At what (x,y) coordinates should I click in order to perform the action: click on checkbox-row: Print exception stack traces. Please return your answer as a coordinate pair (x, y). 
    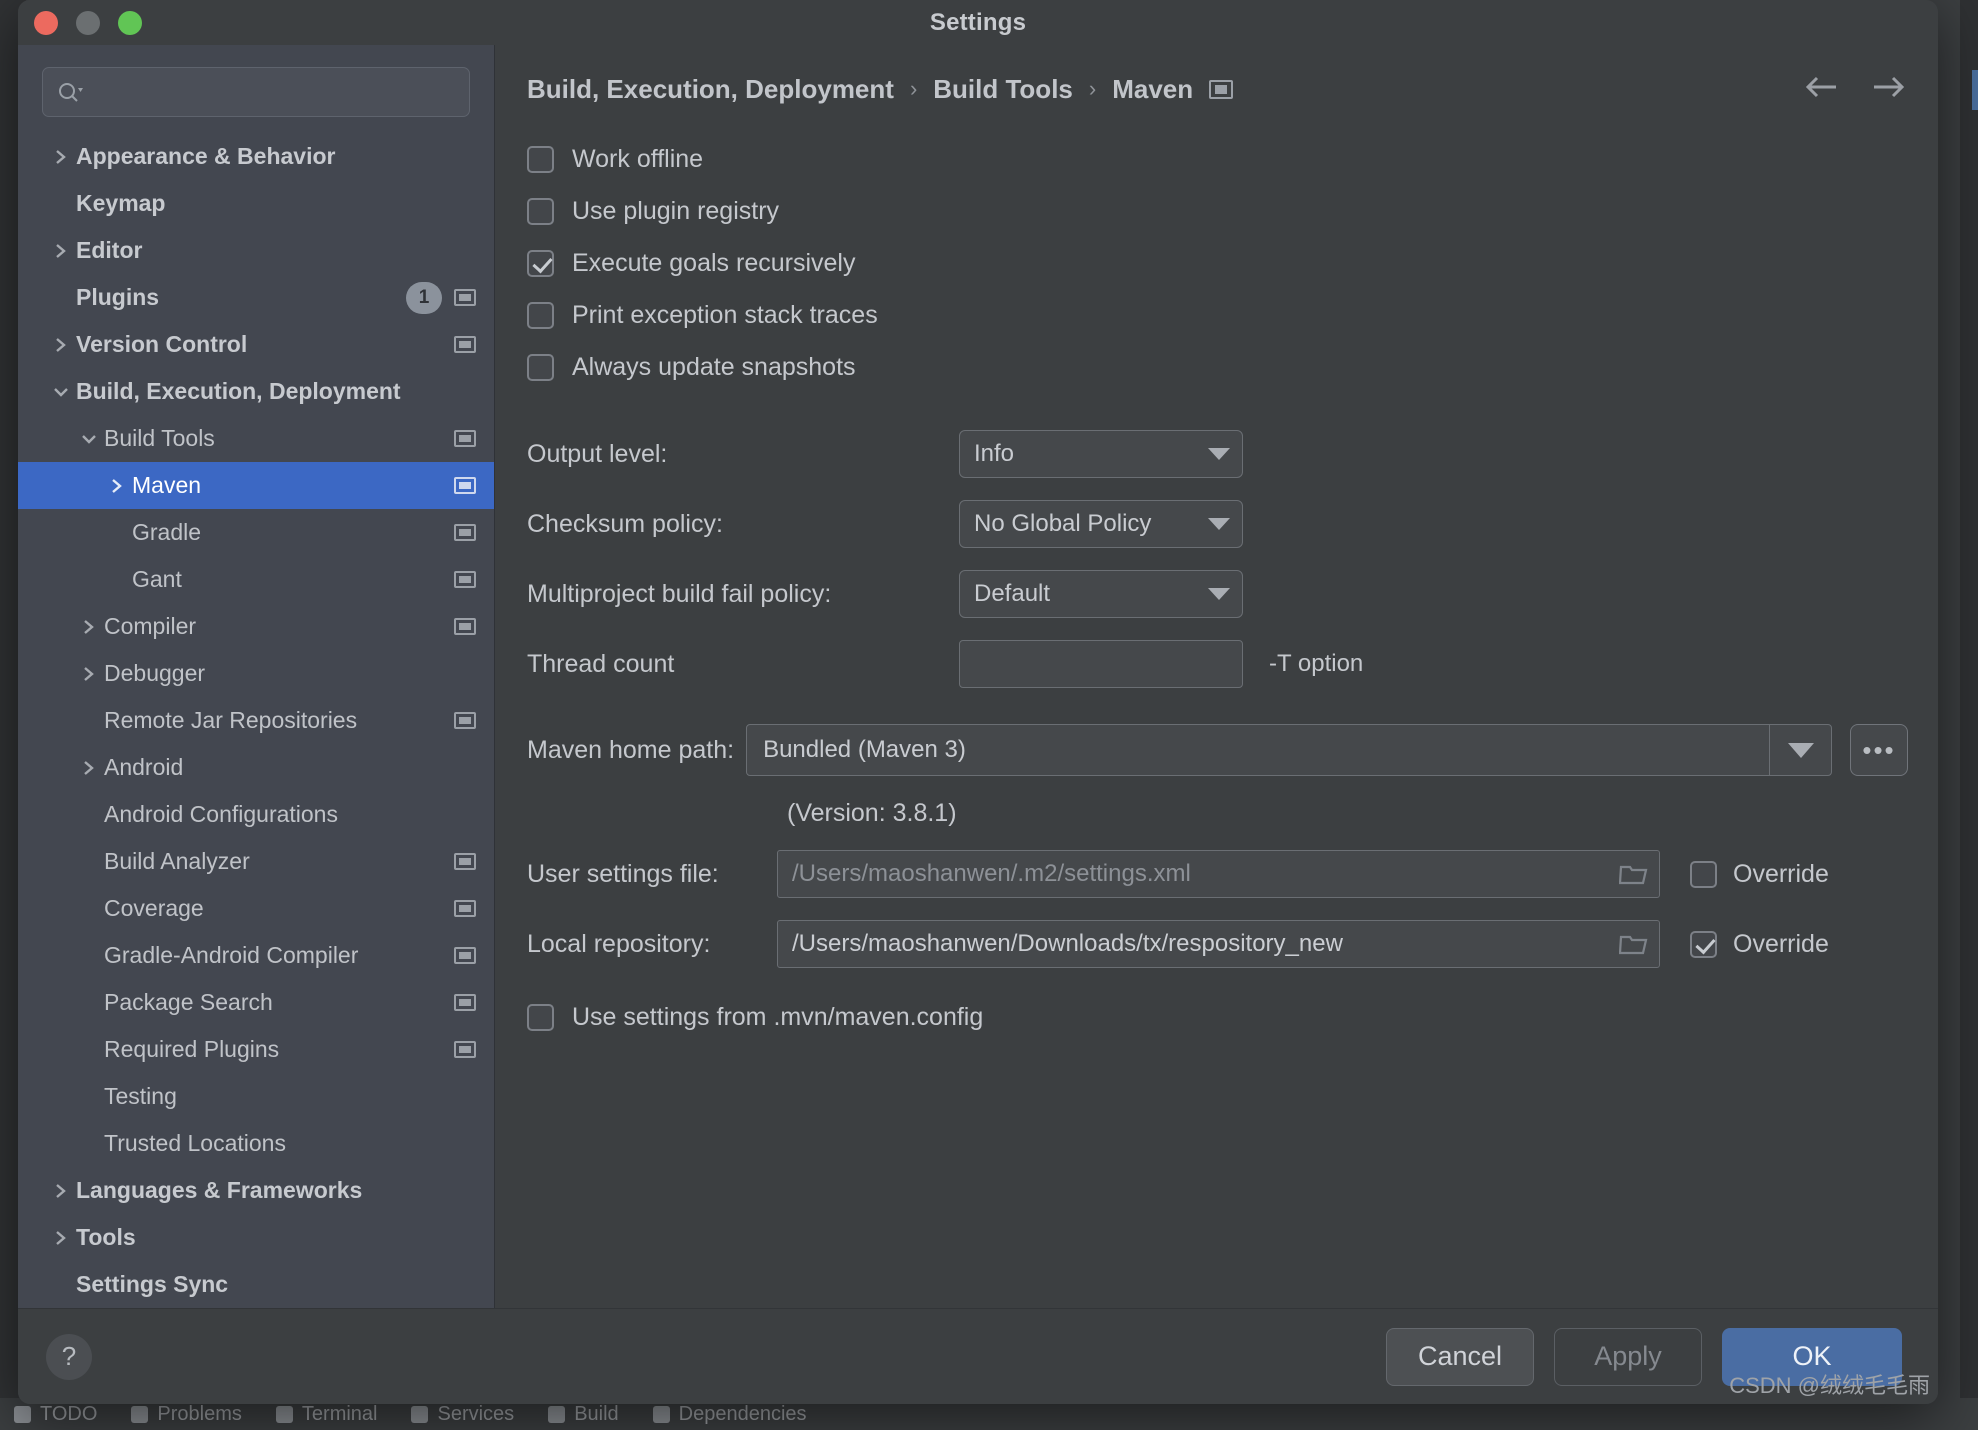
    Looking at the image, I should click on (1217, 315).